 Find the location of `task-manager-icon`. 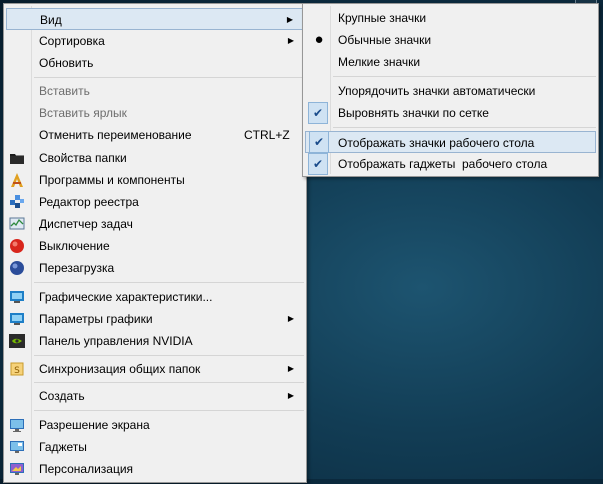

task-manager-icon is located at coordinates (17, 224).